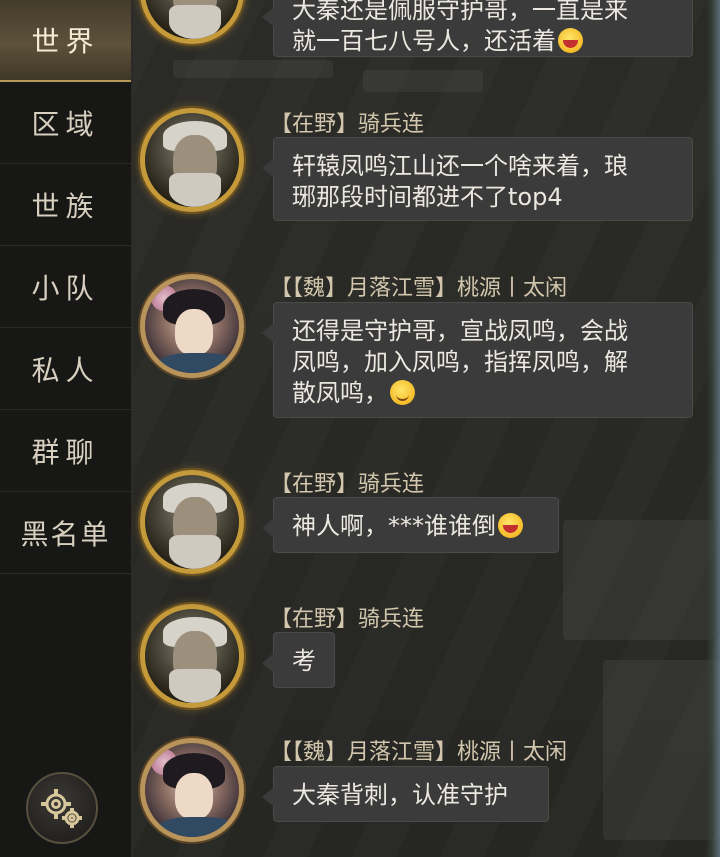 The image size is (720, 857). I want to click on tab-world: 世界, so click(65, 41).